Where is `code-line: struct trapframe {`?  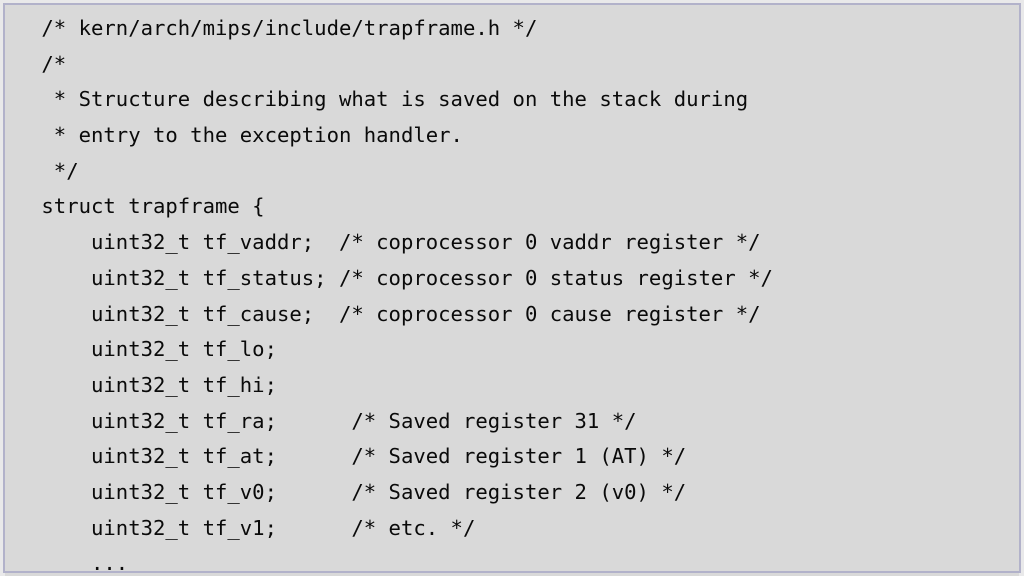
code-line: struct trapframe { is located at coordinates (147, 206).